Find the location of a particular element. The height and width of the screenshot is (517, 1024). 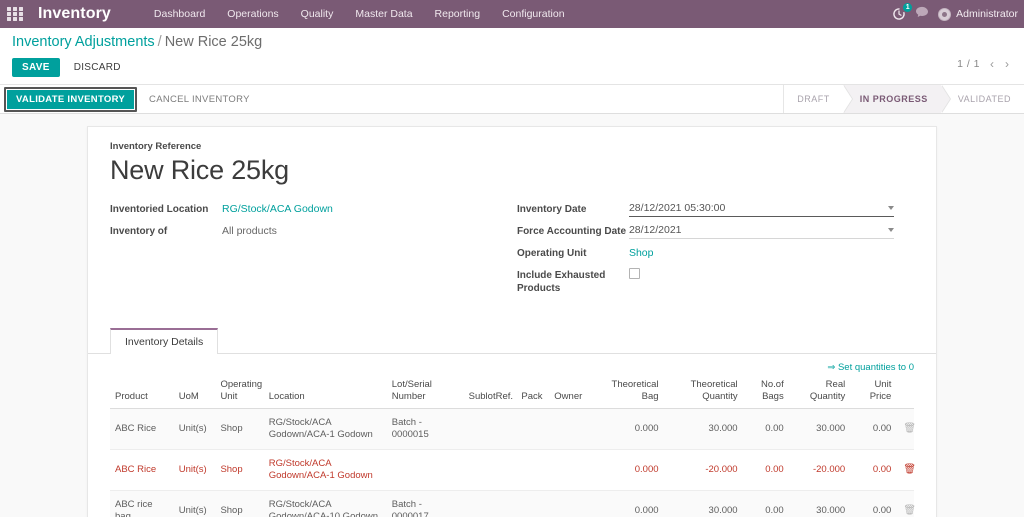

cell-product: ABC rice bag is located at coordinates (142, 503).